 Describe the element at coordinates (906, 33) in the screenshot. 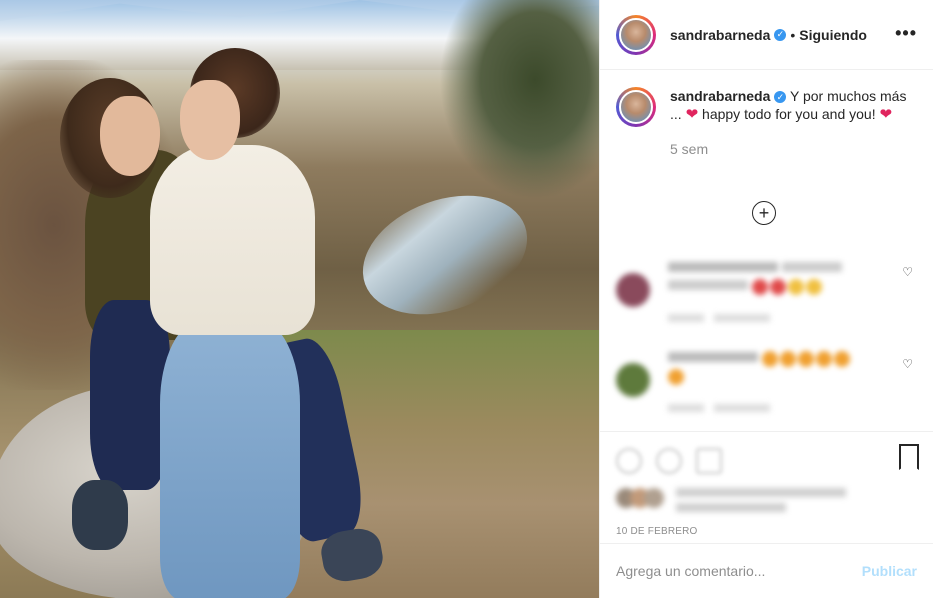

I see `more-icon: •••` at that location.